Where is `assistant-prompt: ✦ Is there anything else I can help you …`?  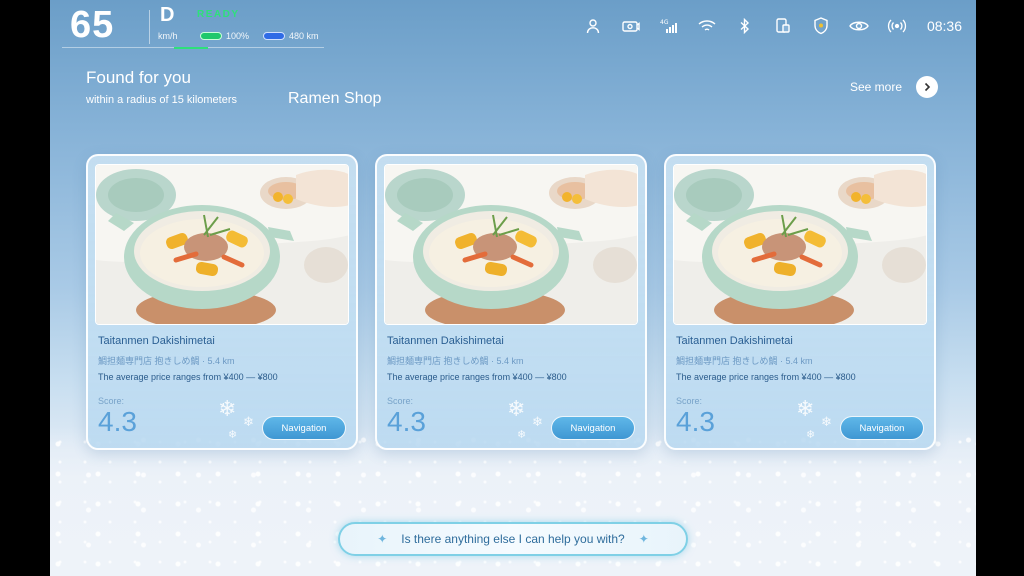
assistant-prompt: ✦ Is there anything else I can help you … is located at coordinates (513, 539).